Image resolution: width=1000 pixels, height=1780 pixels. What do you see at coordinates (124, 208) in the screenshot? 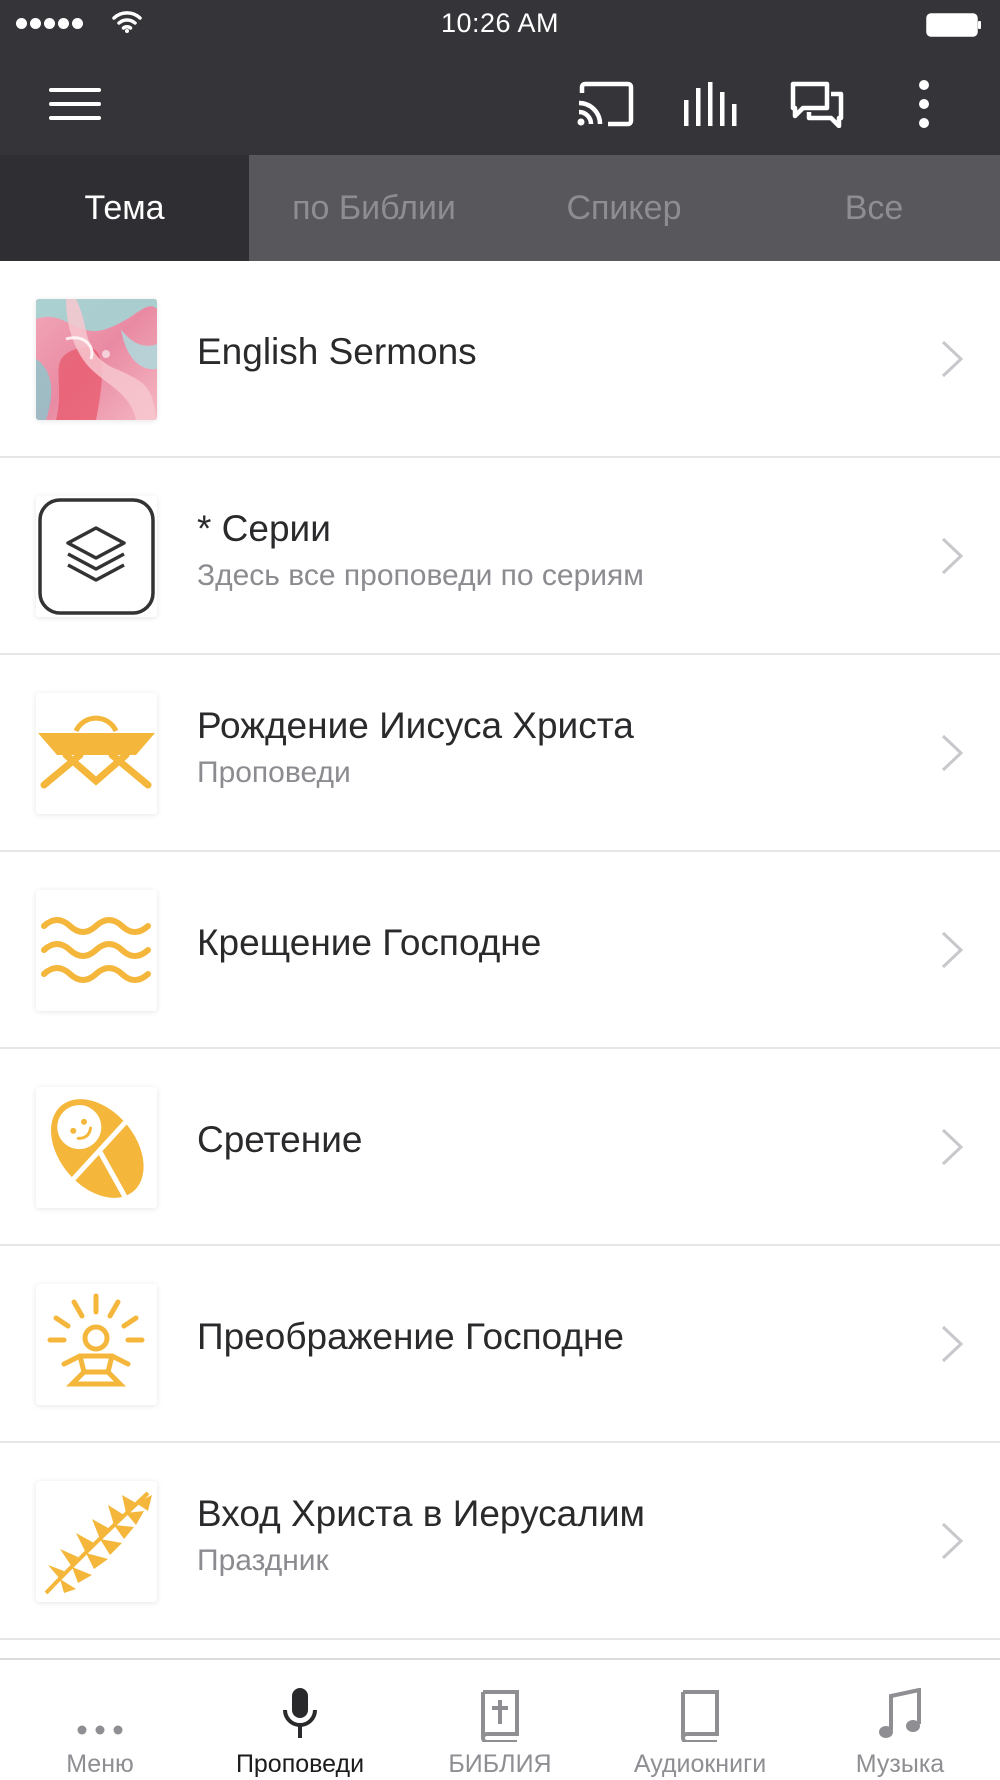
I see `tab-theme: Тема` at bounding box center [124, 208].